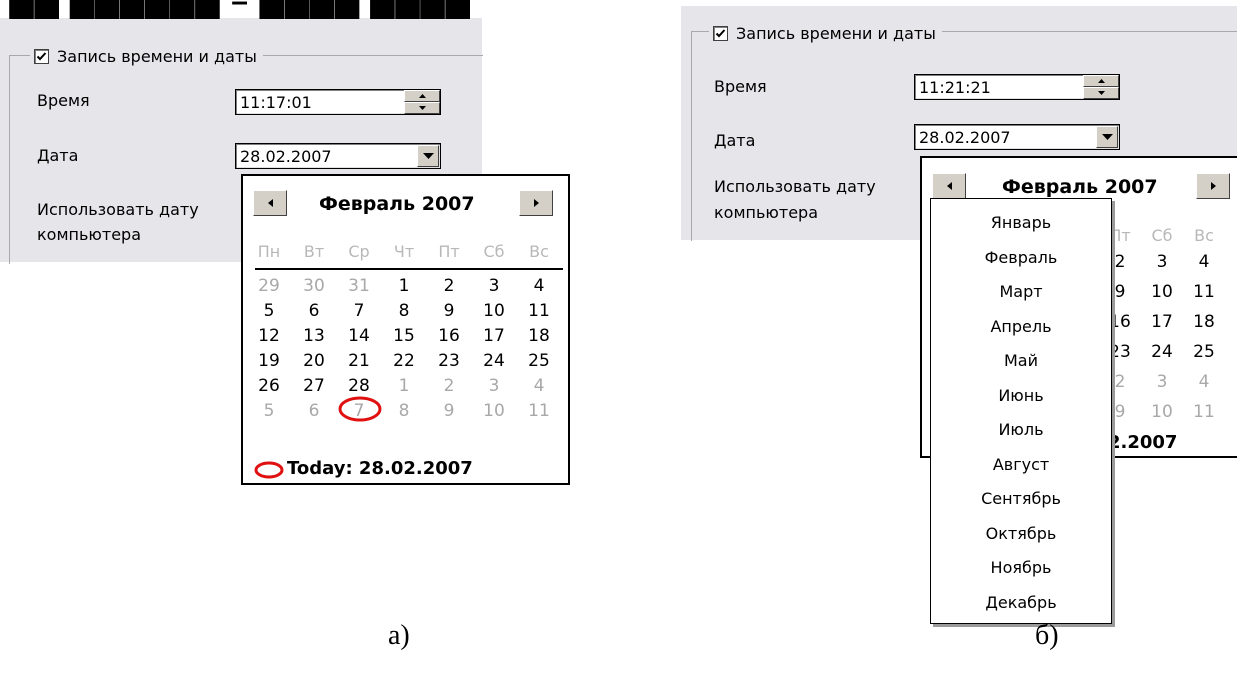  I want to click on day-cell: 30, so click(314, 286).